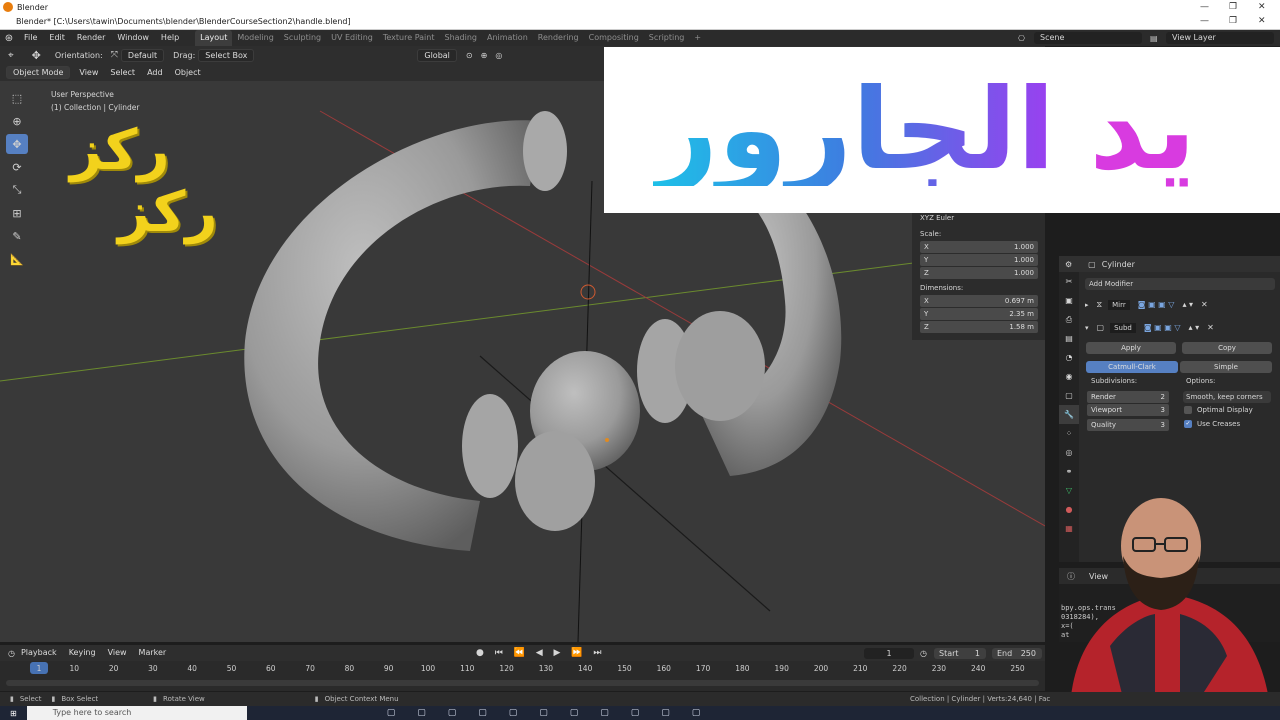 This screenshot has width=1280, height=720. I want to click on move-tool-button-icon: ✥, so click(17, 144).